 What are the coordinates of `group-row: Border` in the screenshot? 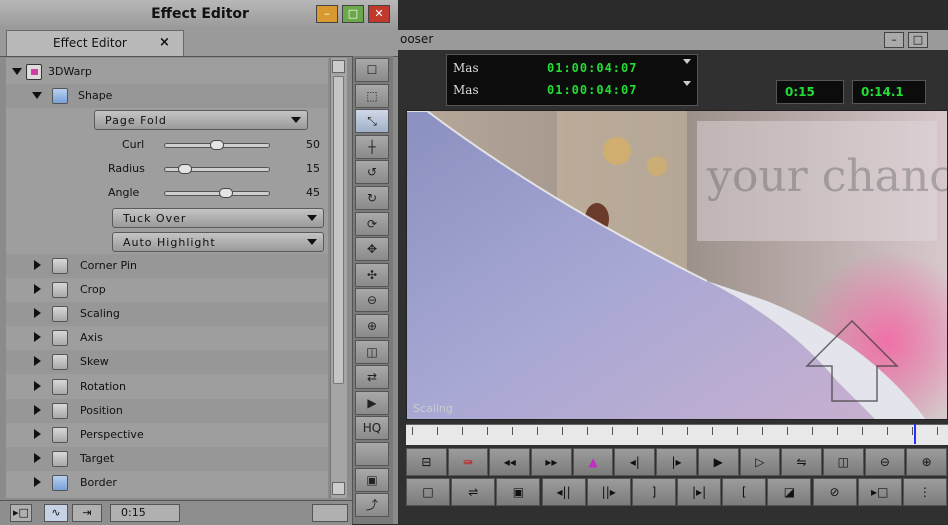 It's located at (167, 483).